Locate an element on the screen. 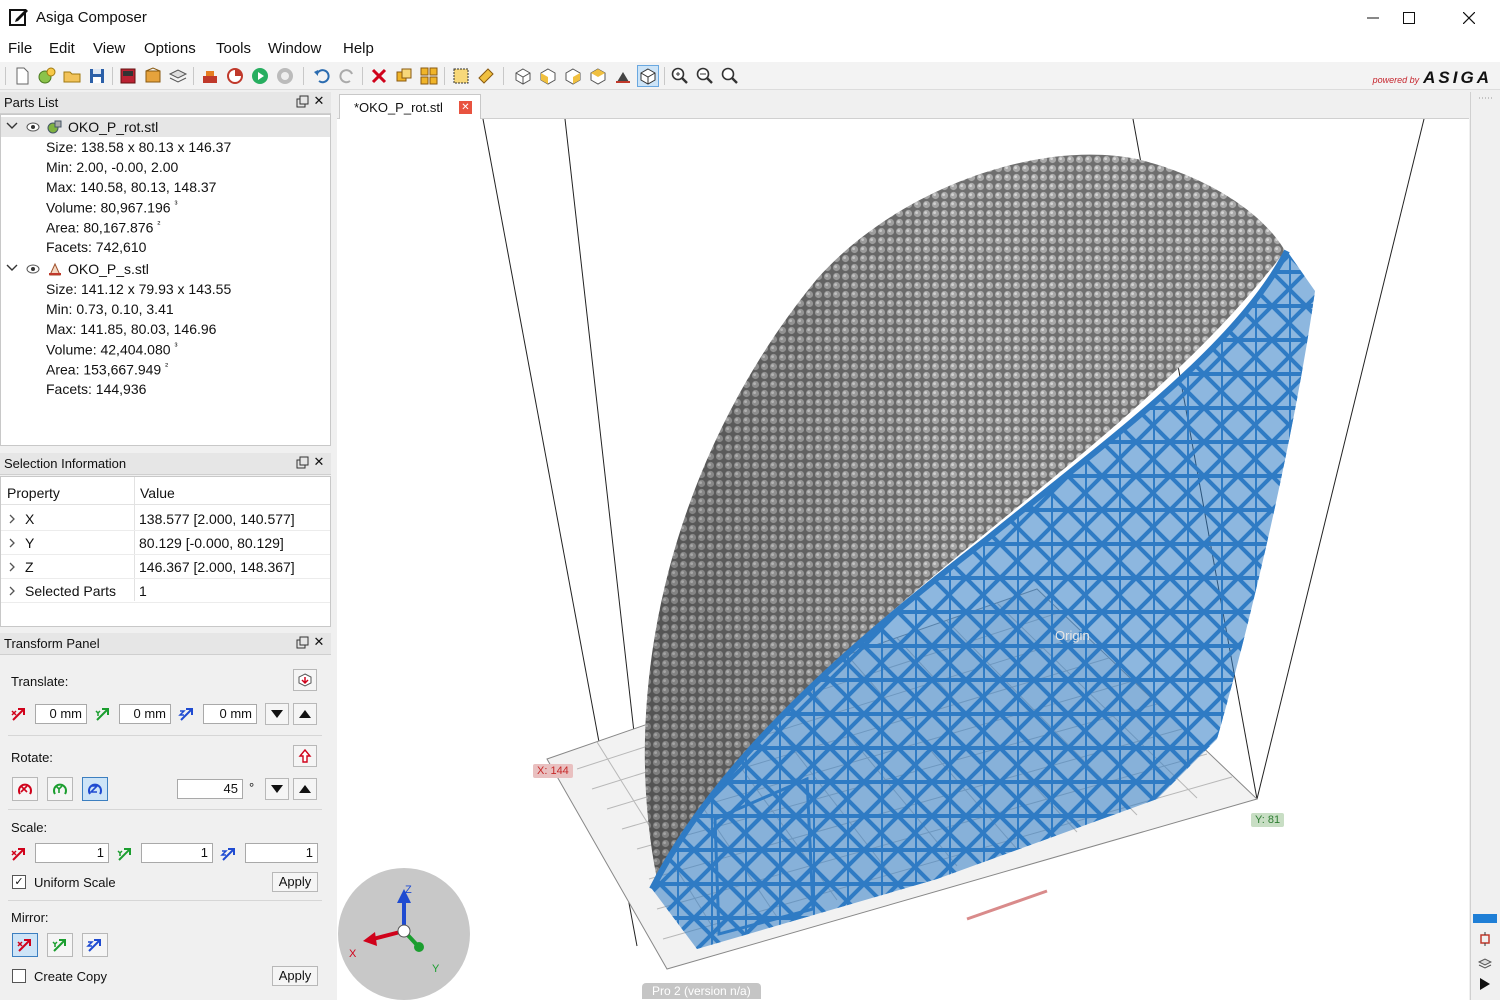  translate-increase-button is located at coordinates (305, 714).